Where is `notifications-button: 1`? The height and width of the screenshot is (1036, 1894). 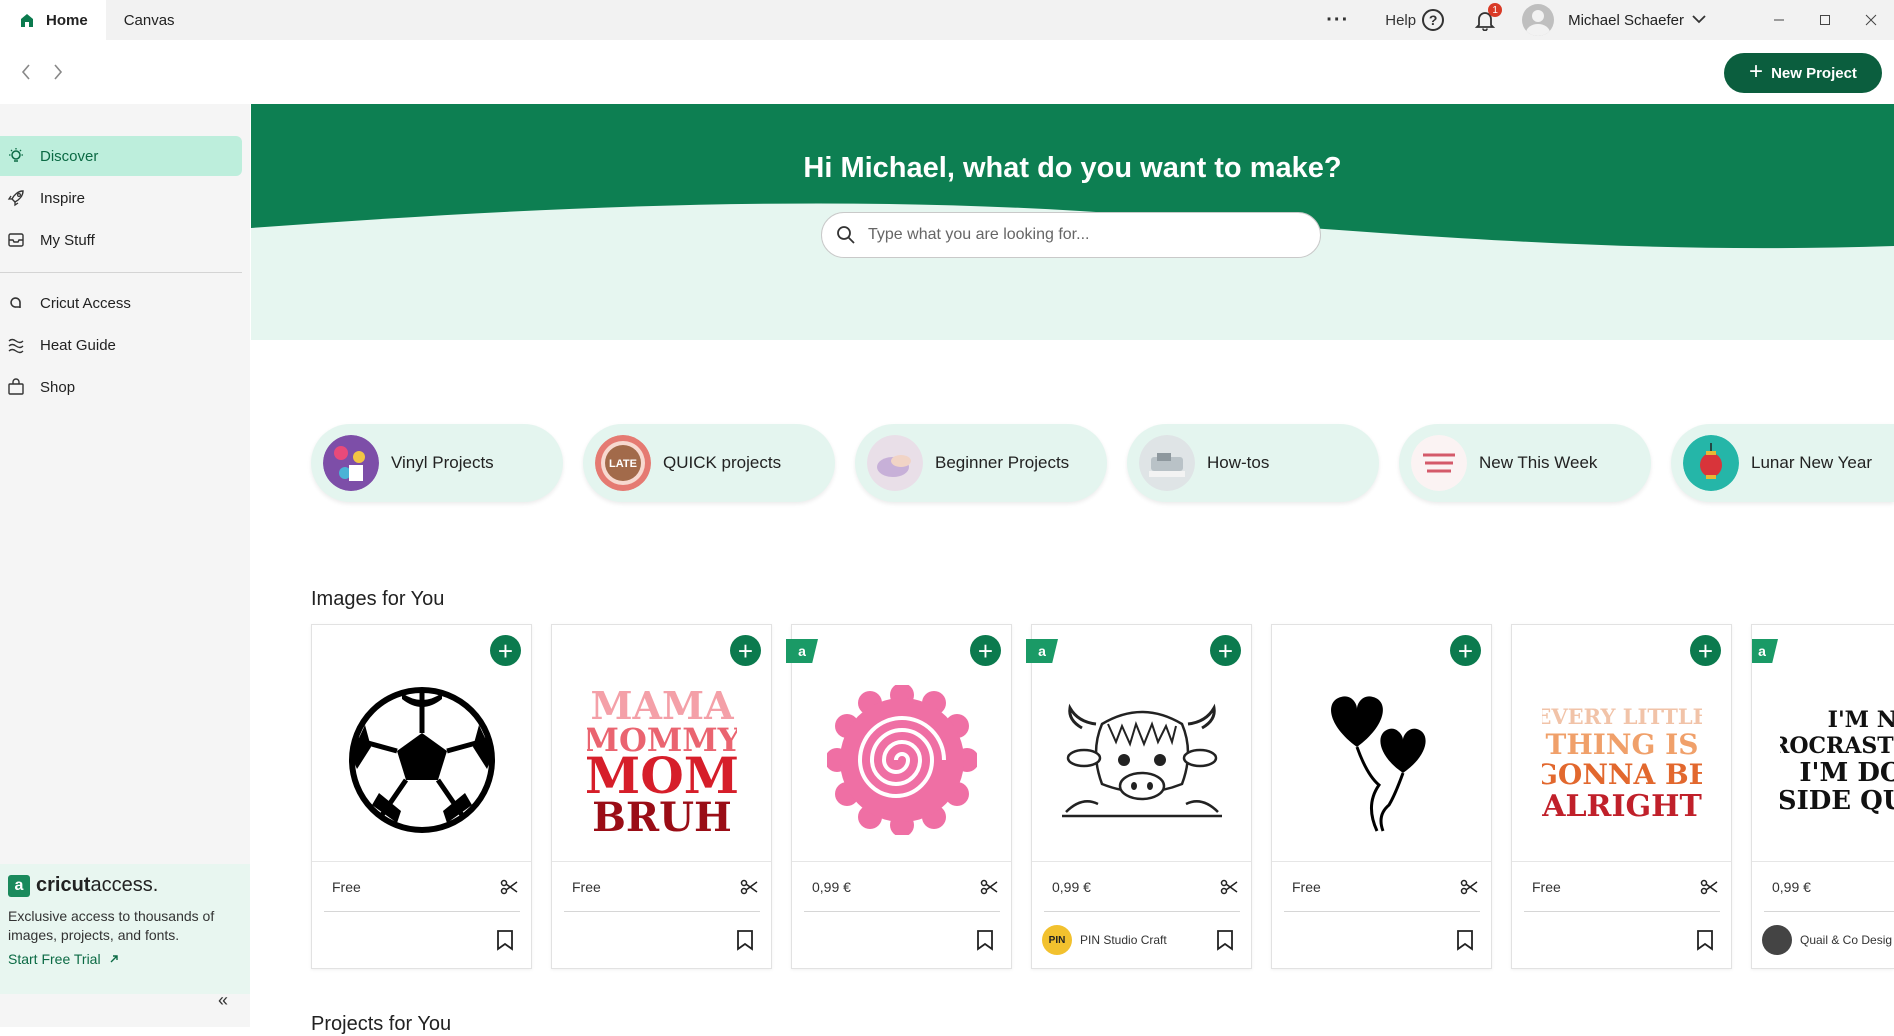
notifications-button: 1 is located at coordinates (1488, 17).